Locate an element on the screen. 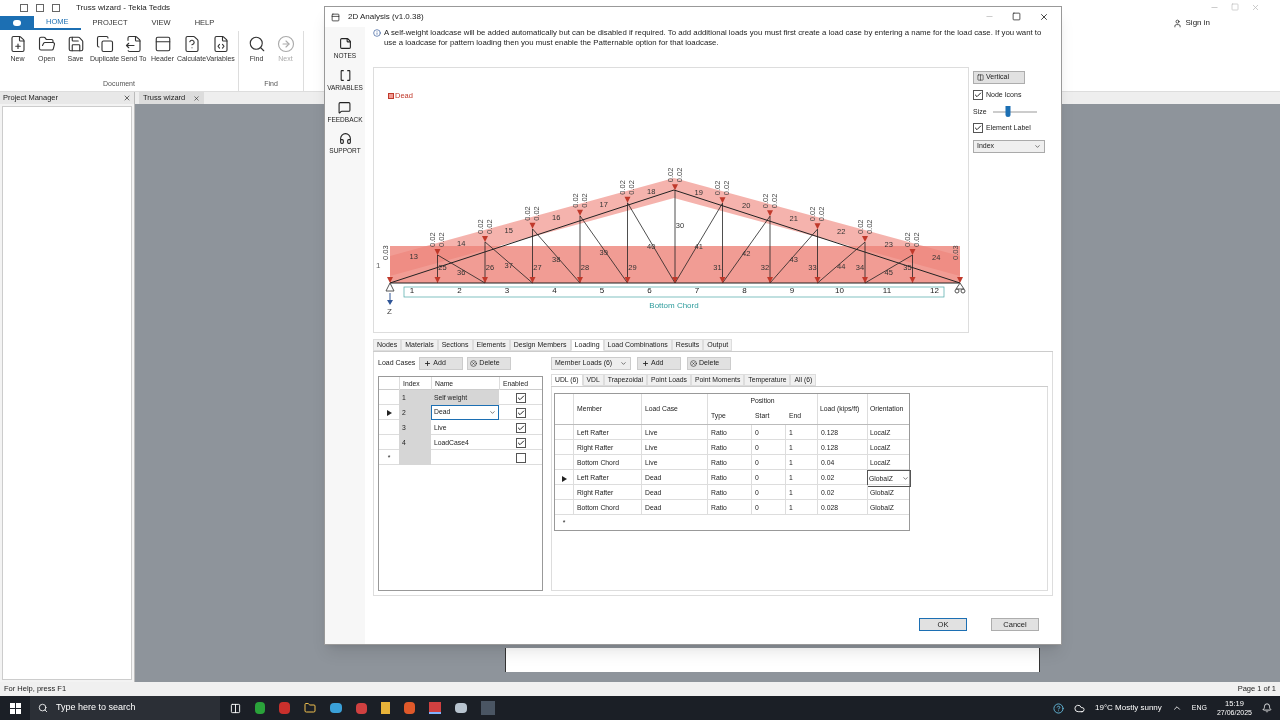 The width and height of the screenshot is (1280, 720). bottom-chord-label: Bottom Chord is located at coordinates (674, 305).